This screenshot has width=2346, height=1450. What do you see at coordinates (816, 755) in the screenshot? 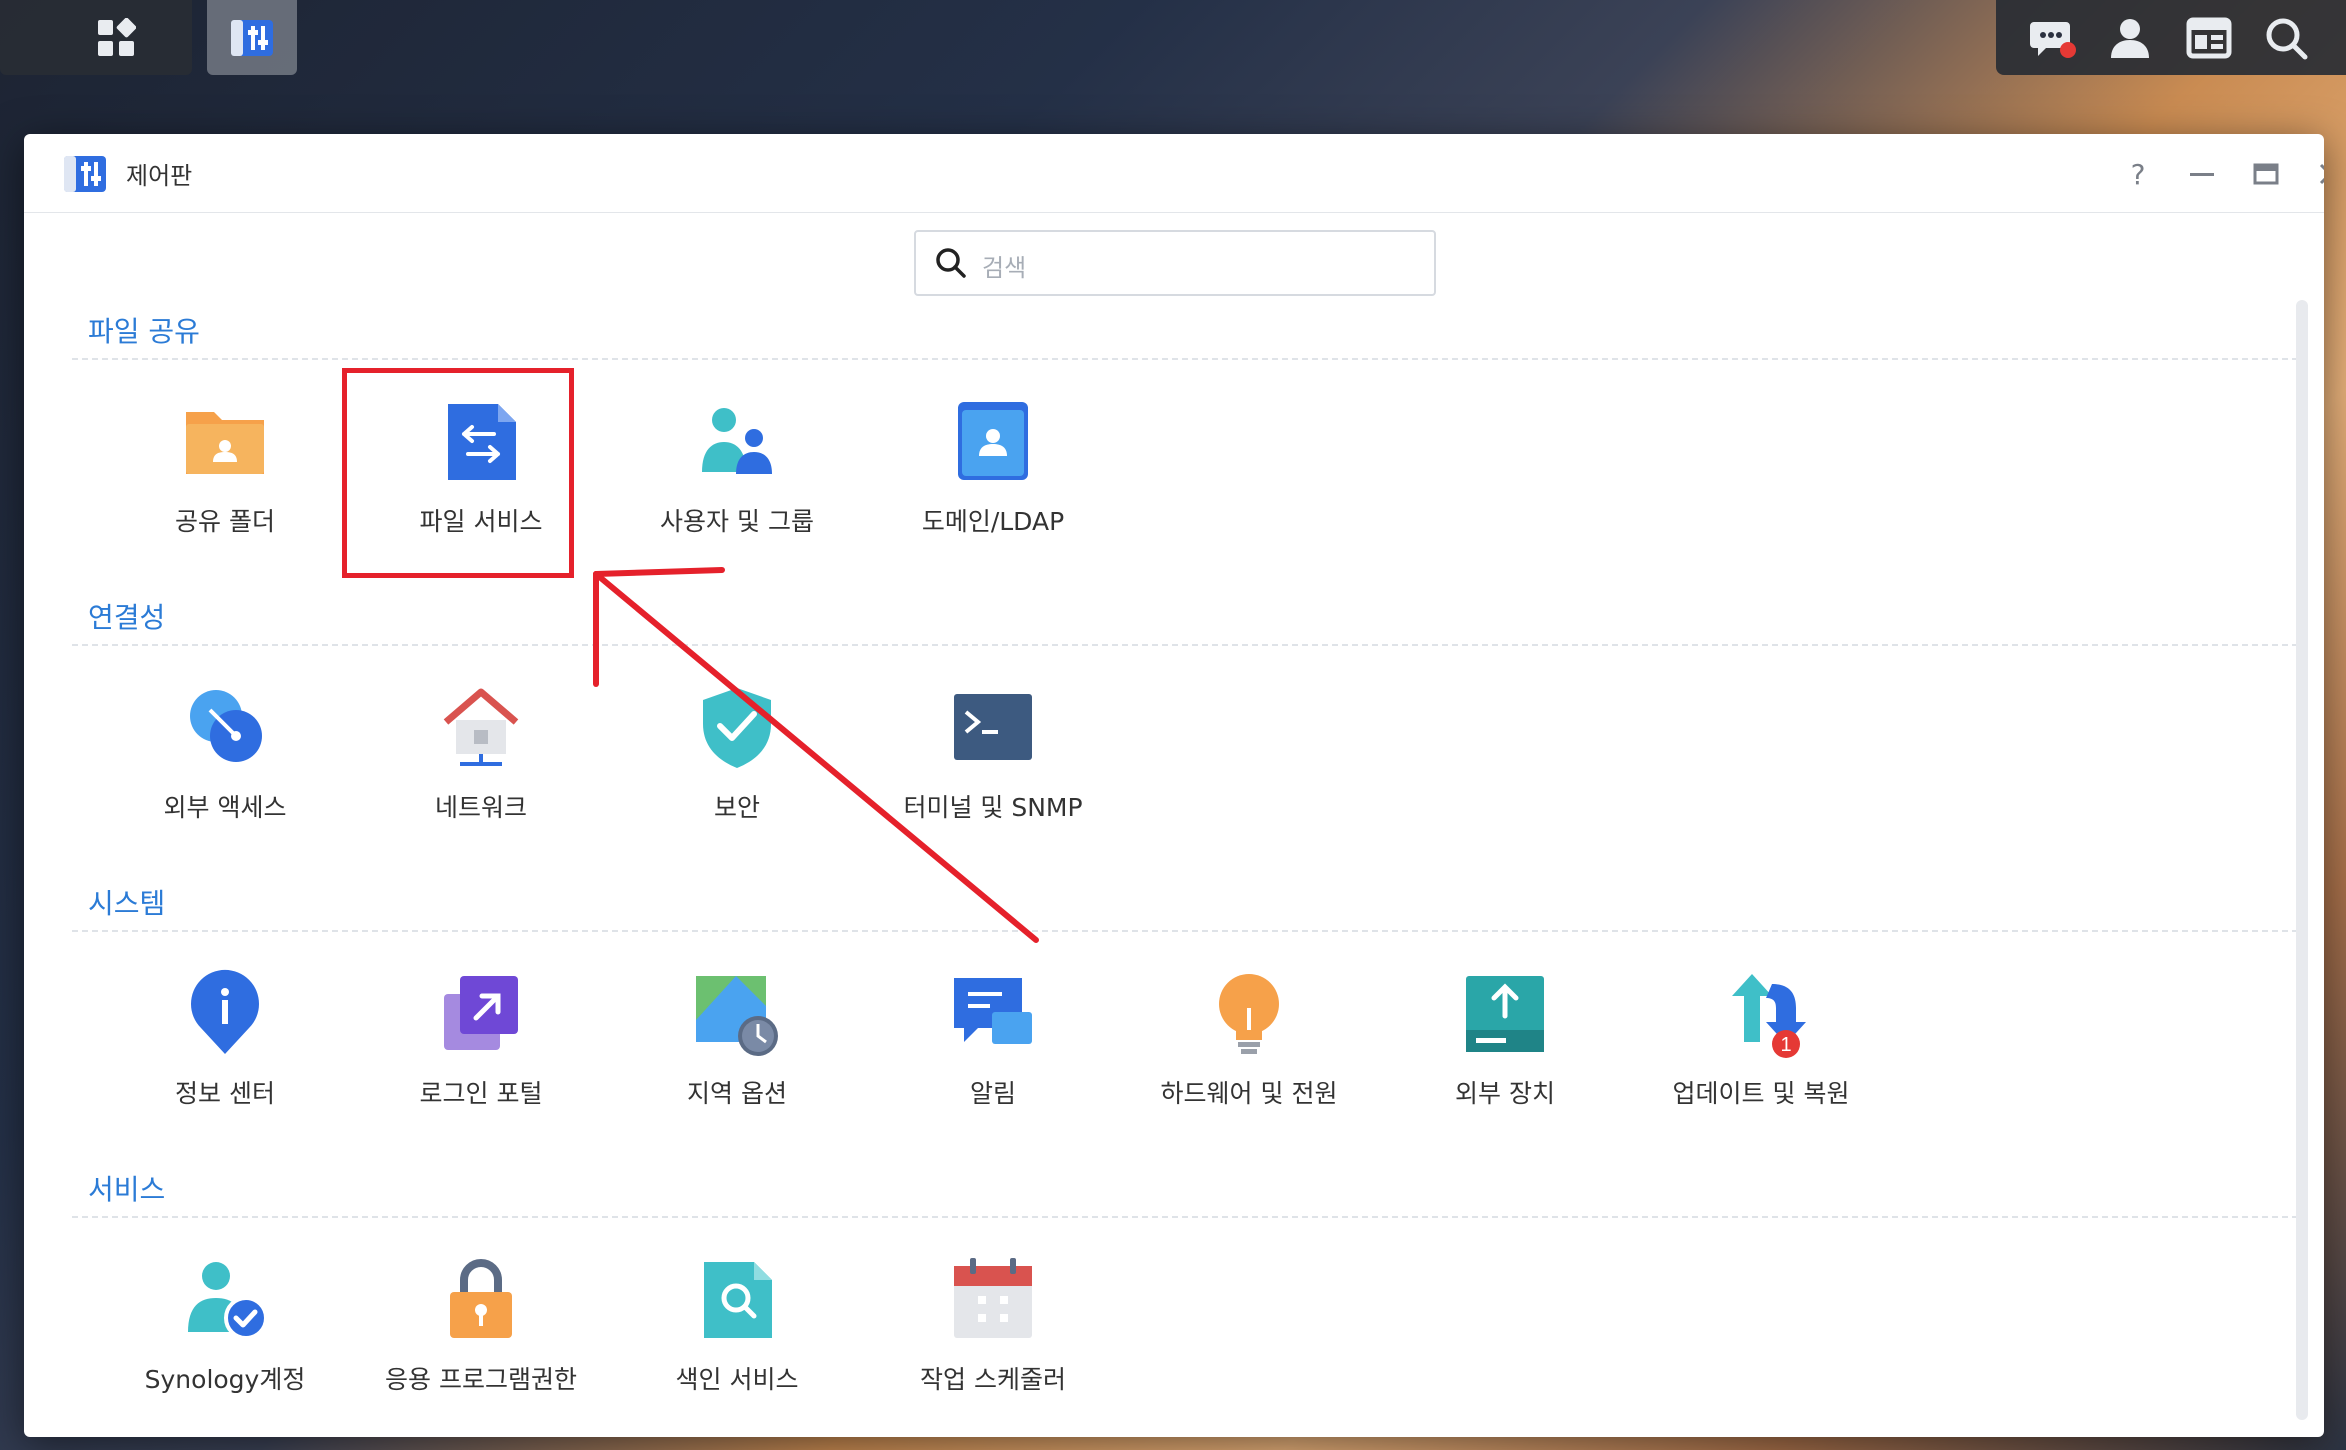
I see `annotation-arrow` at bounding box center [816, 755].